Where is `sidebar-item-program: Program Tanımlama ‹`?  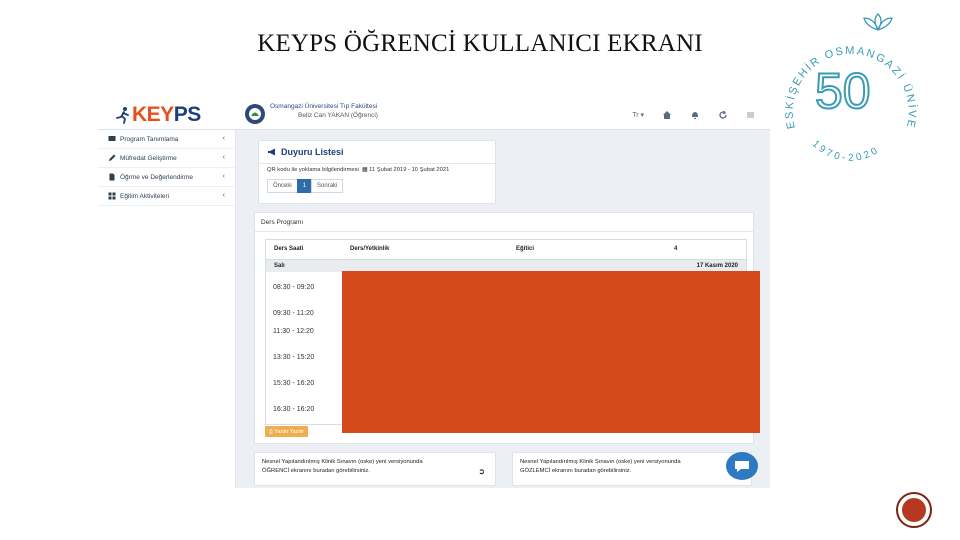
sidebar-item-program: Program Tanımlama ‹ is located at coordinates (166, 139).